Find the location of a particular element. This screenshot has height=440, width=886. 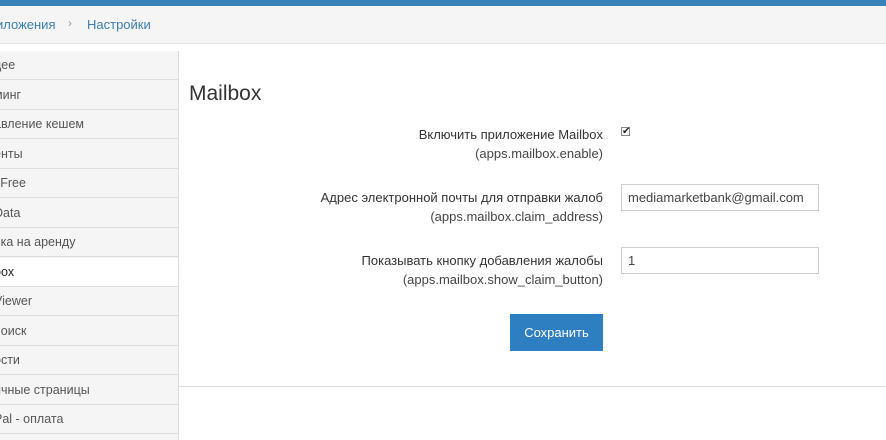

show-claim-button-config-key: (apps.mailbox.show_claim_button) is located at coordinates (502, 279).